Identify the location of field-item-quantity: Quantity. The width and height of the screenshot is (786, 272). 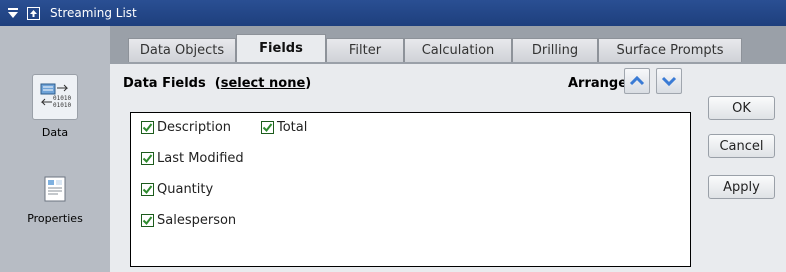
(177, 189).